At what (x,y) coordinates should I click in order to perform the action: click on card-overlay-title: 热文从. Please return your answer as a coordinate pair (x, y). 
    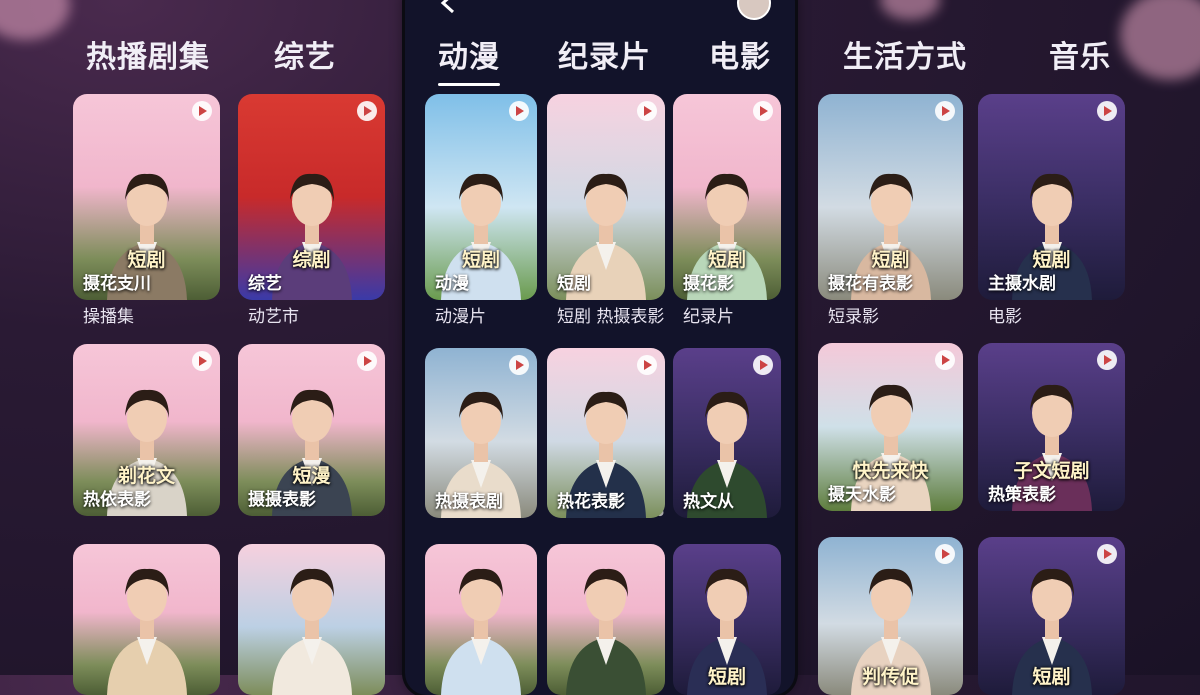
    Looking at the image, I should click on (708, 502).